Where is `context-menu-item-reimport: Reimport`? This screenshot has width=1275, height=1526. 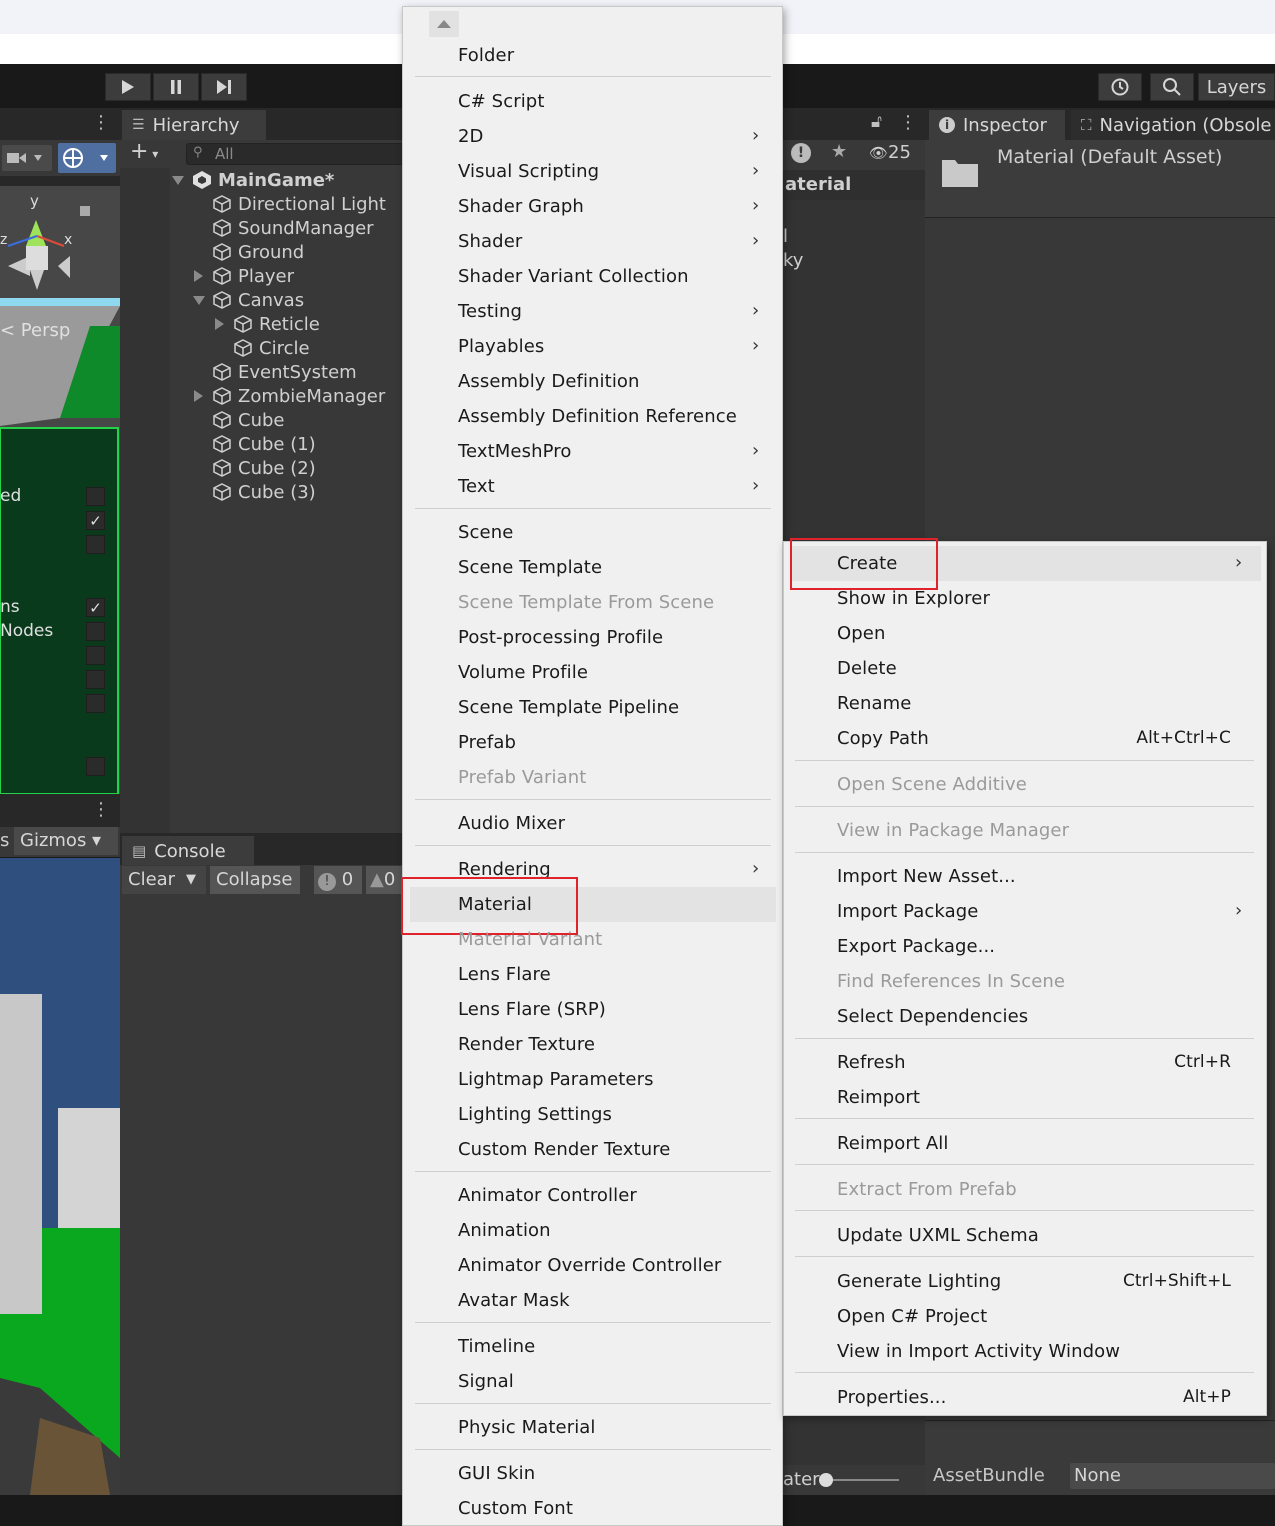
context-menu-item-reimport: Reimport is located at coordinates (1047, 1097).